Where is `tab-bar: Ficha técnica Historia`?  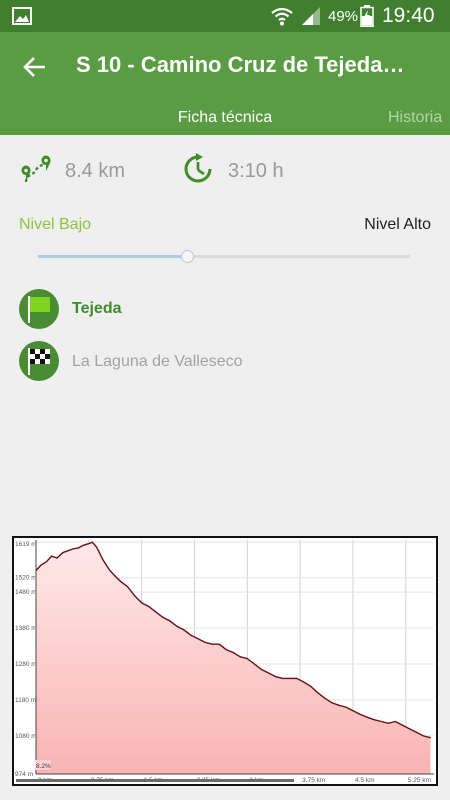 tab-bar: Ficha técnica Historia is located at coordinates (225, 118).